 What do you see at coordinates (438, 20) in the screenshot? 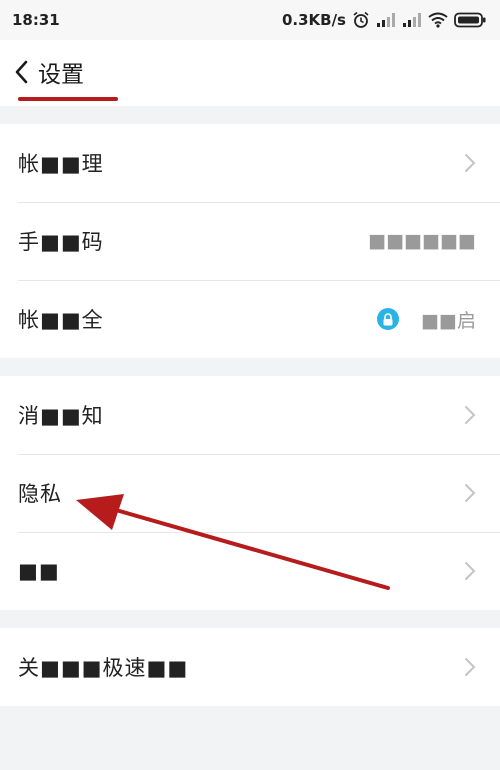
I see `wifi-icon` at bounding box center [438, 20].